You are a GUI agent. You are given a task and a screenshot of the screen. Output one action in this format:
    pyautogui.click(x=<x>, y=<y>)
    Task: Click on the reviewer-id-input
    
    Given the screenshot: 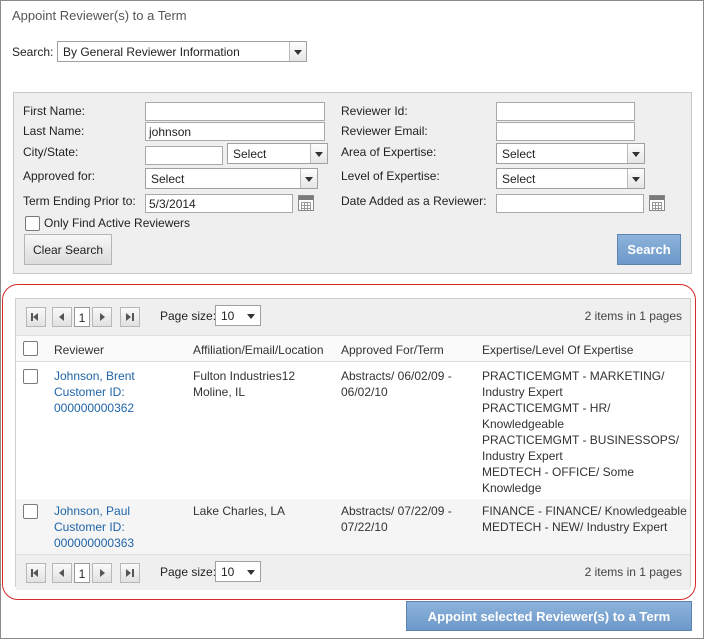 What is the action you would take?
    pyautogui.click(x=565, y=111)
    